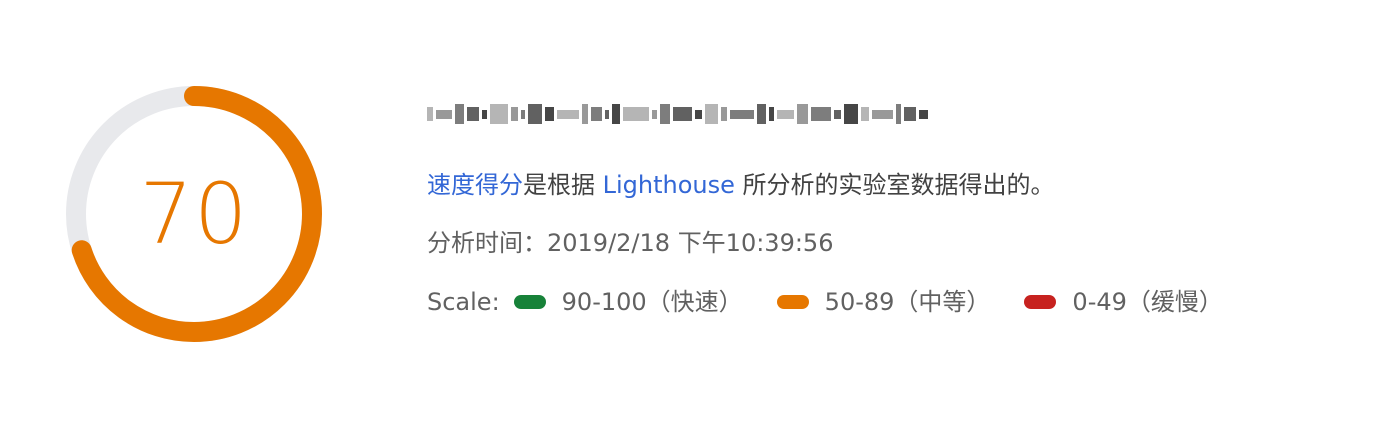 Image resolution: width=1396 pixels, height=438 pixels. I want to click on score-value: 70, so click(194, 214).